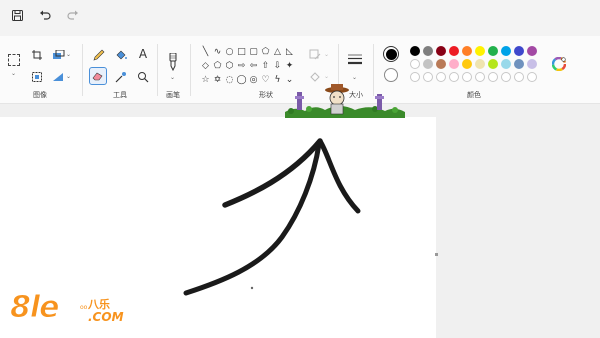 The image size is (600, 338). Describe the element at coordinates (229, 66) in the screenshot. I see `hexagon-shape-icon: ⬡` at that location.